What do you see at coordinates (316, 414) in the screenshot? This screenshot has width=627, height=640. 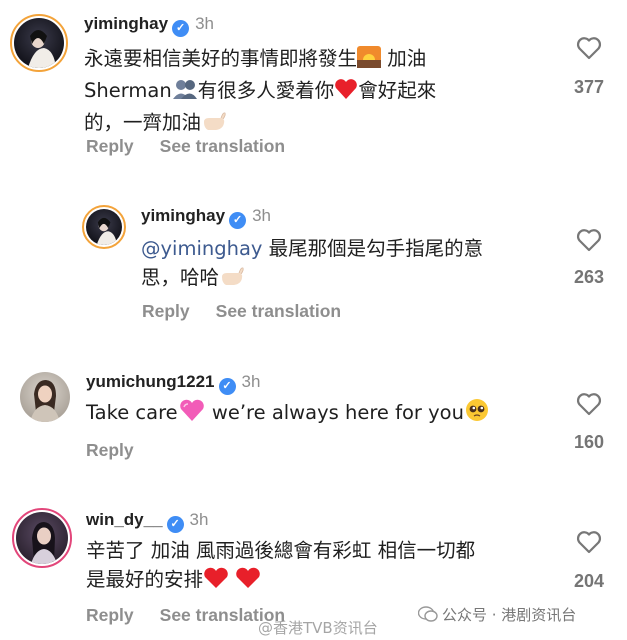 I see `comment-text: Take care we’re always here for you` at bounding box center [316, 414].